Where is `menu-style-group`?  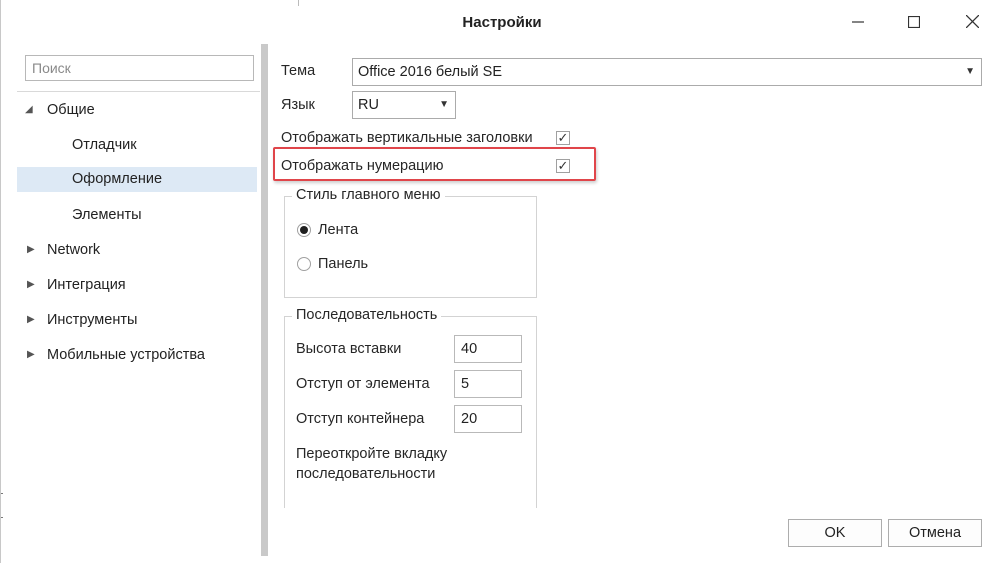
menu-style-group is located at coordinates (410, 247).